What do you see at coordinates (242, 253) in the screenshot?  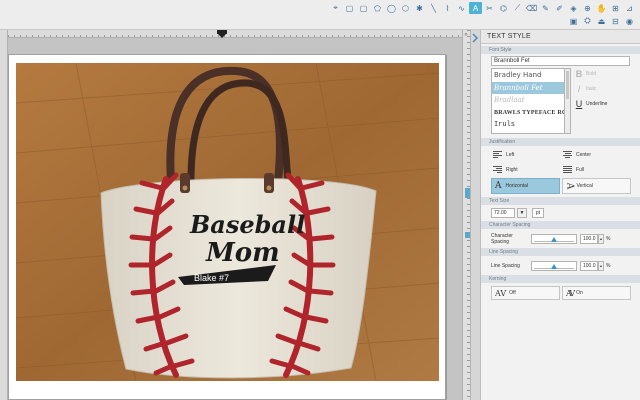 I see `mom-text: Mom` at bounding box center [242, 253].